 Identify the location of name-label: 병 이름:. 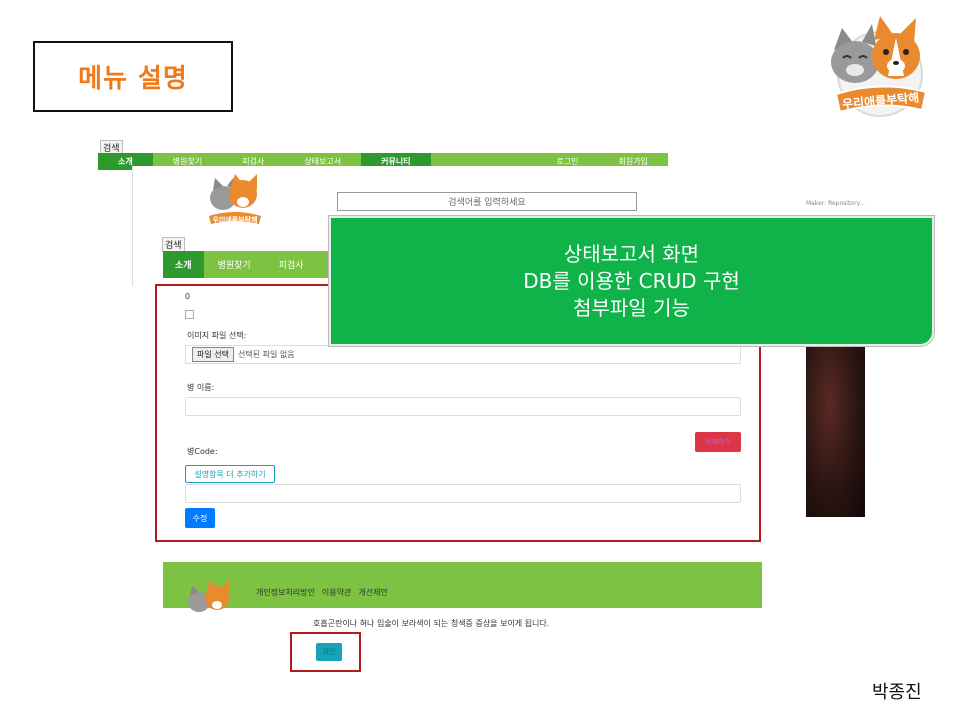
(201, 387).